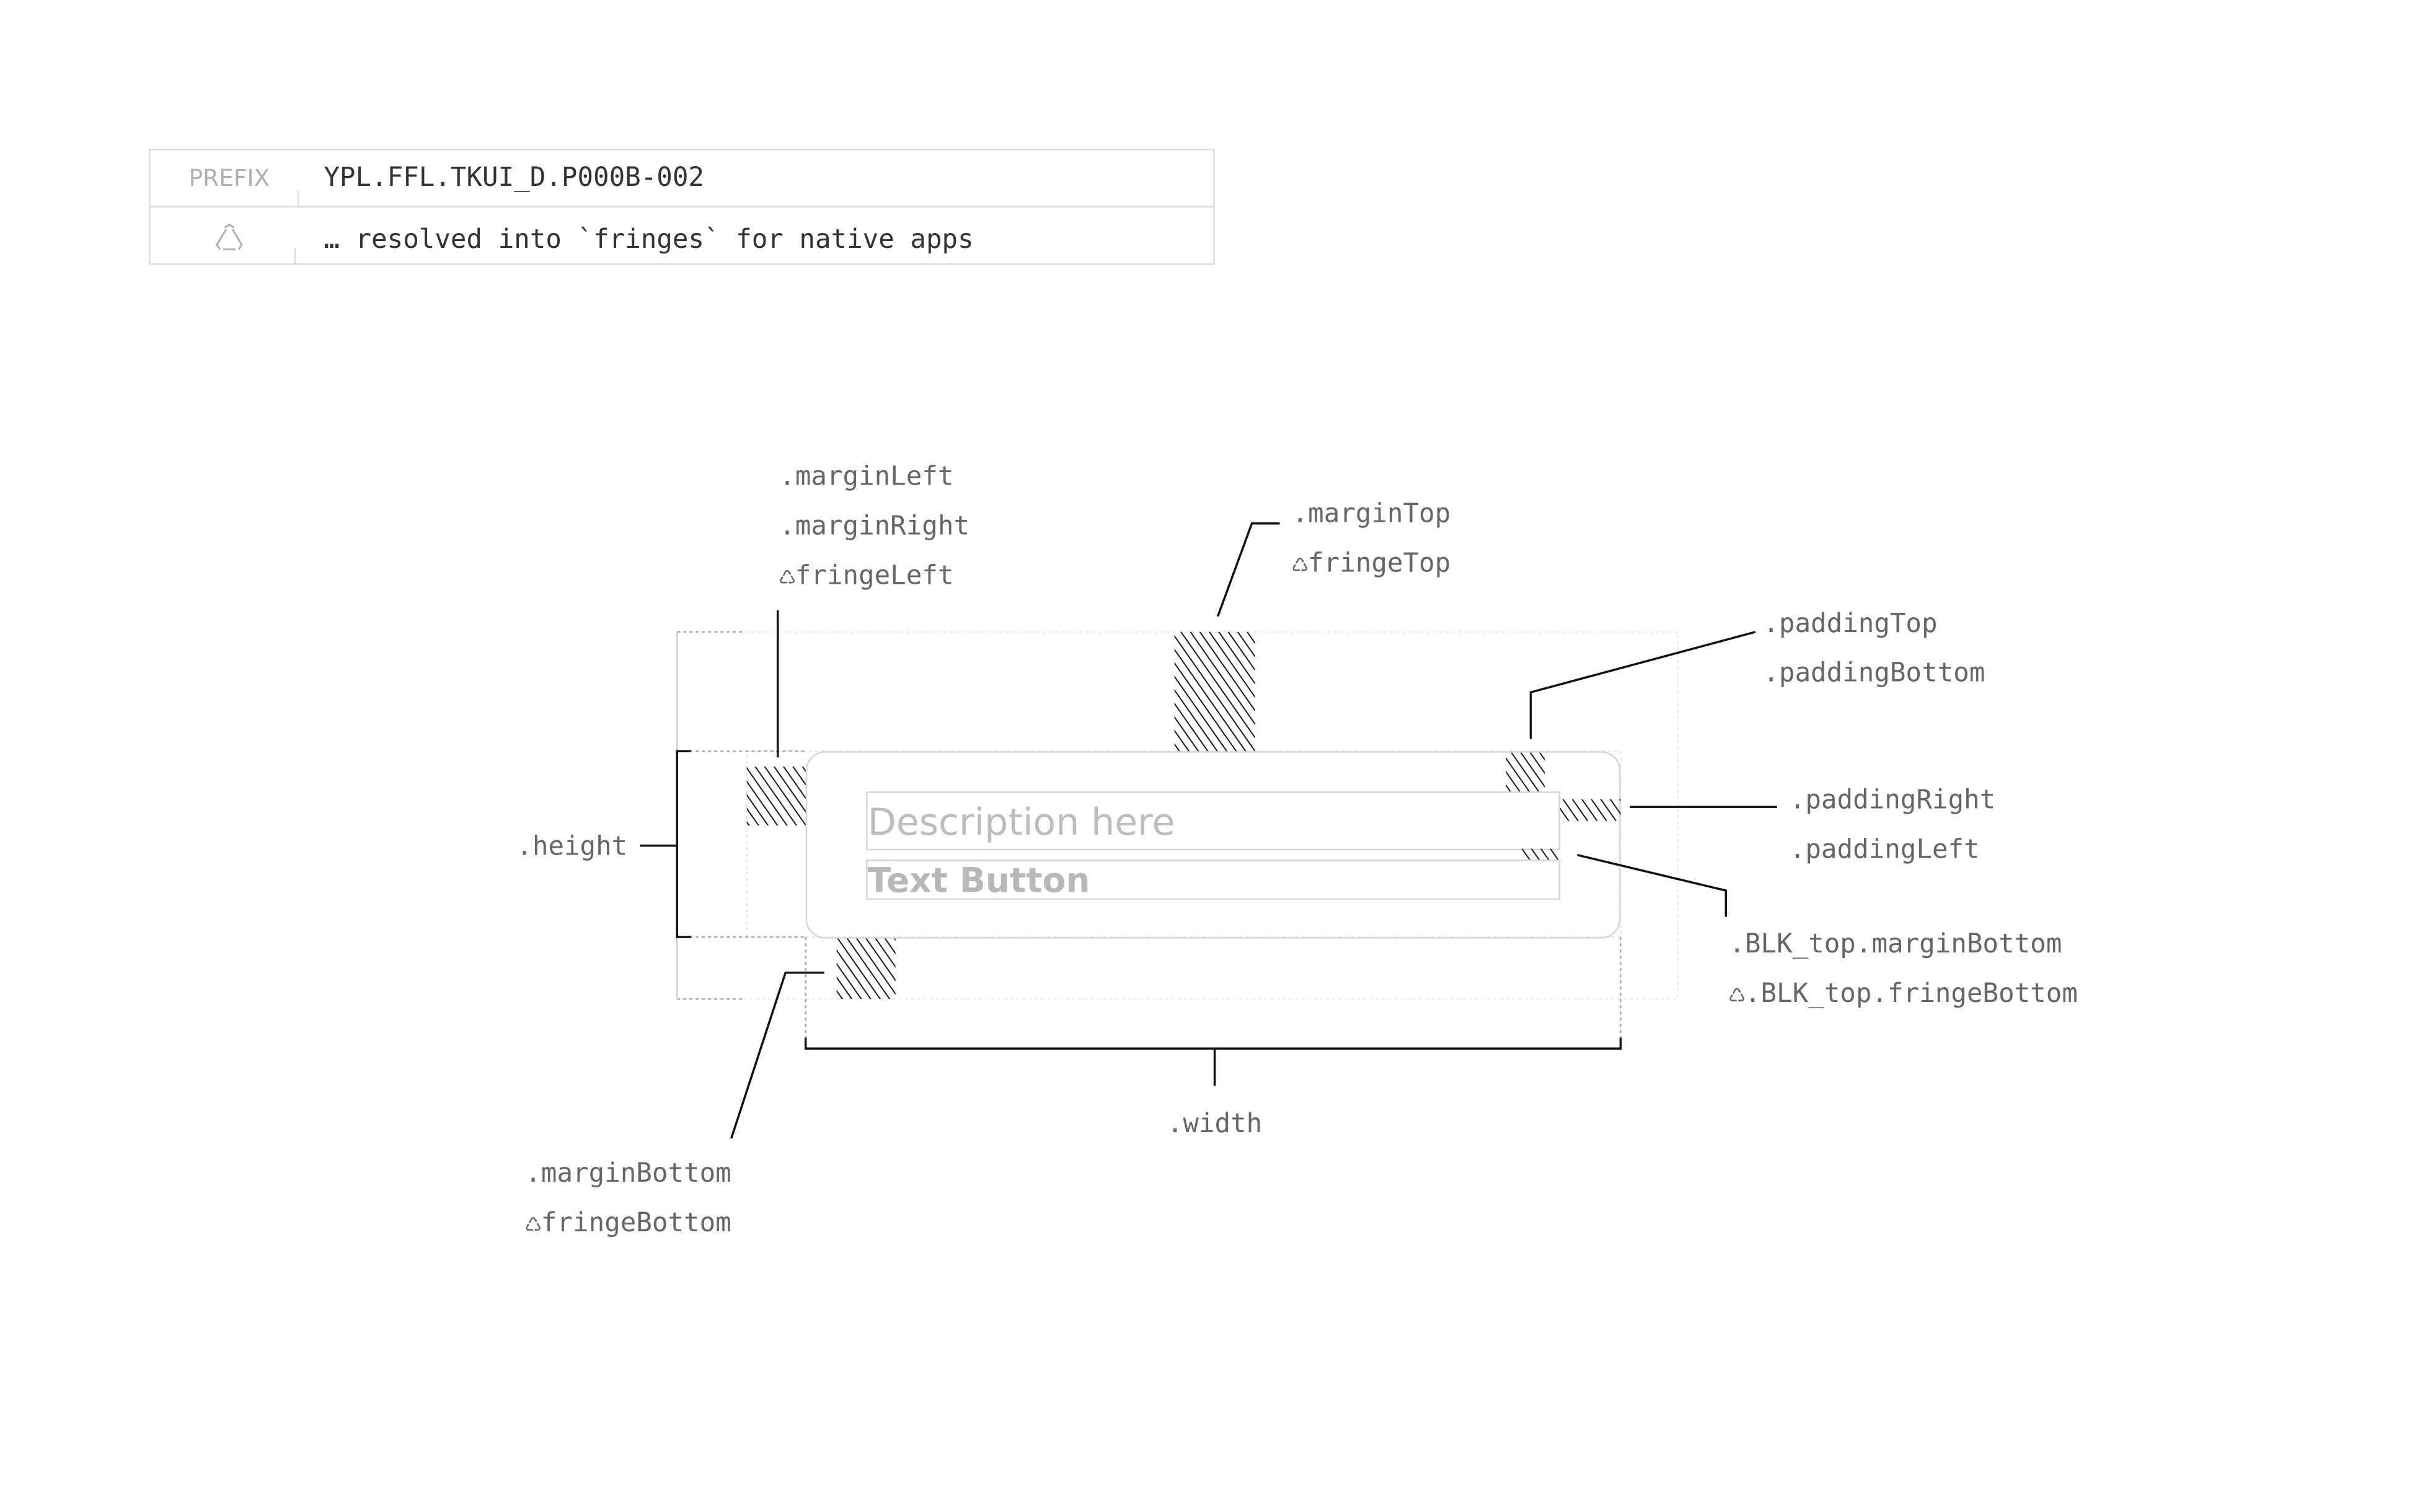 The height and width of the screenshot is (1512, 2420). Describe the element at coordinates (514, 177) in the screenshot. I see `prefix-value: YPL.FFL.TKUI_D.P000B-002` at that location.